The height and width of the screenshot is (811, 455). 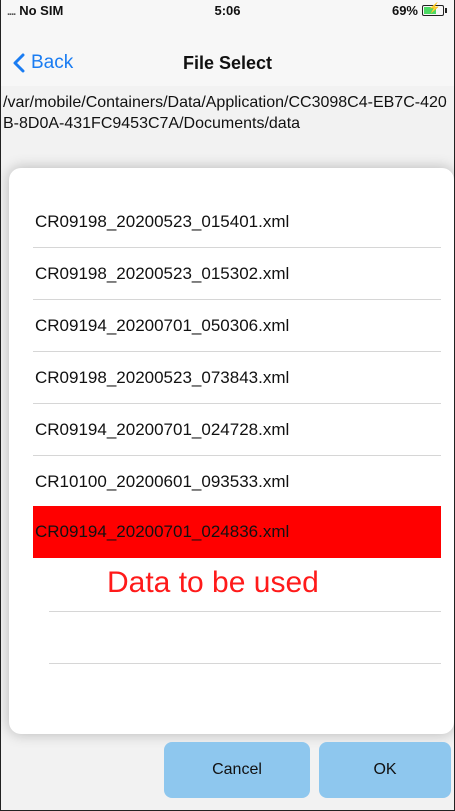 I want to click on charging-icon: ⚡, so click(x=434, y=8).